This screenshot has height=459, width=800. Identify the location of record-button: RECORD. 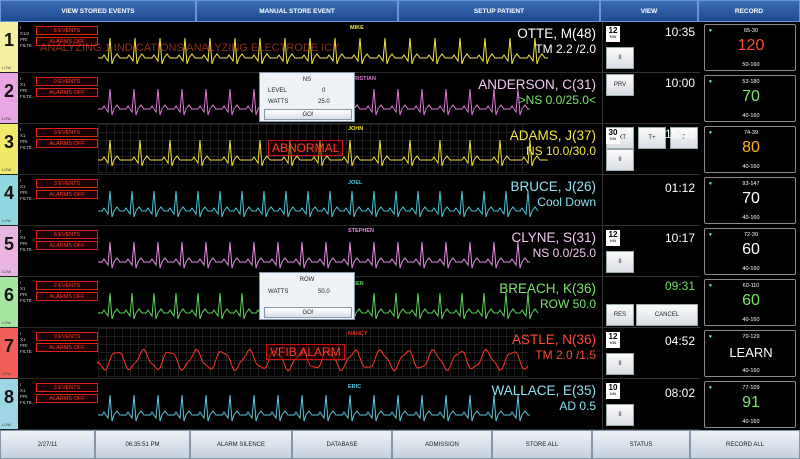
(749, 11).